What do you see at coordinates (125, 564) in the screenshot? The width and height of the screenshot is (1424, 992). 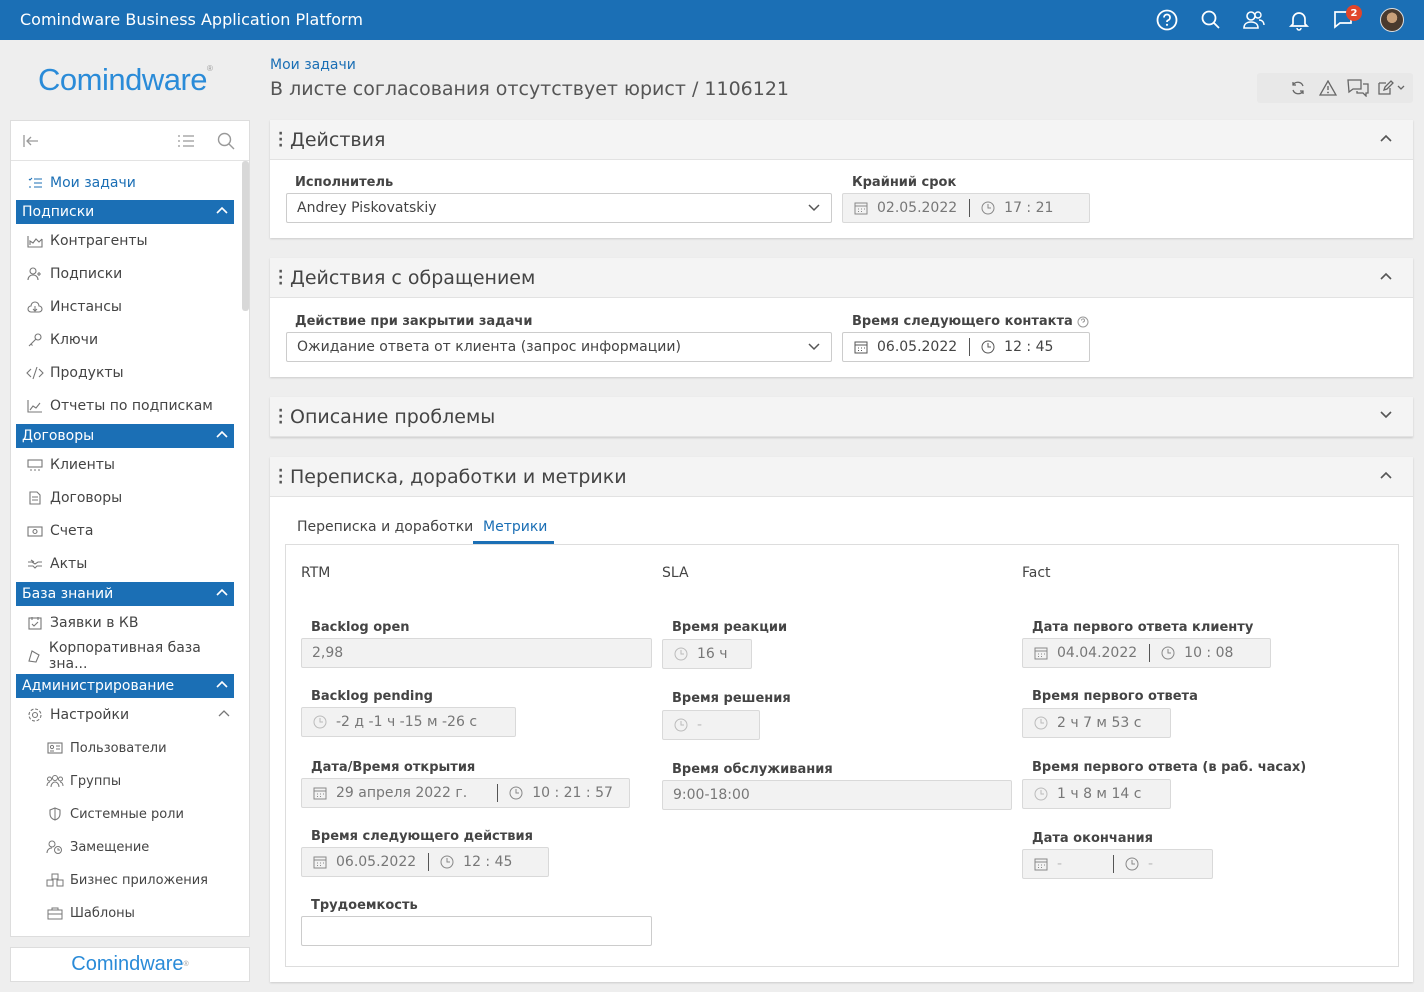 I see `sidebar-item-acts: Акты` at bounding box center [125, 564].